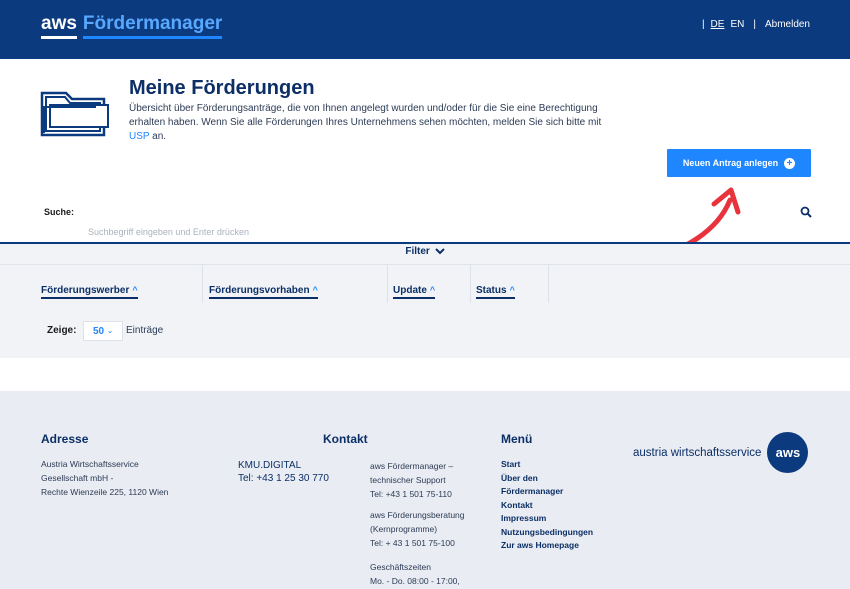 Image resolution: width=850 pixels, height=589 pixels. Describe the element at coordinates (730, 163) in the screenshot. I see `new-application-label: Neuen Antrag anlegen` at that location.